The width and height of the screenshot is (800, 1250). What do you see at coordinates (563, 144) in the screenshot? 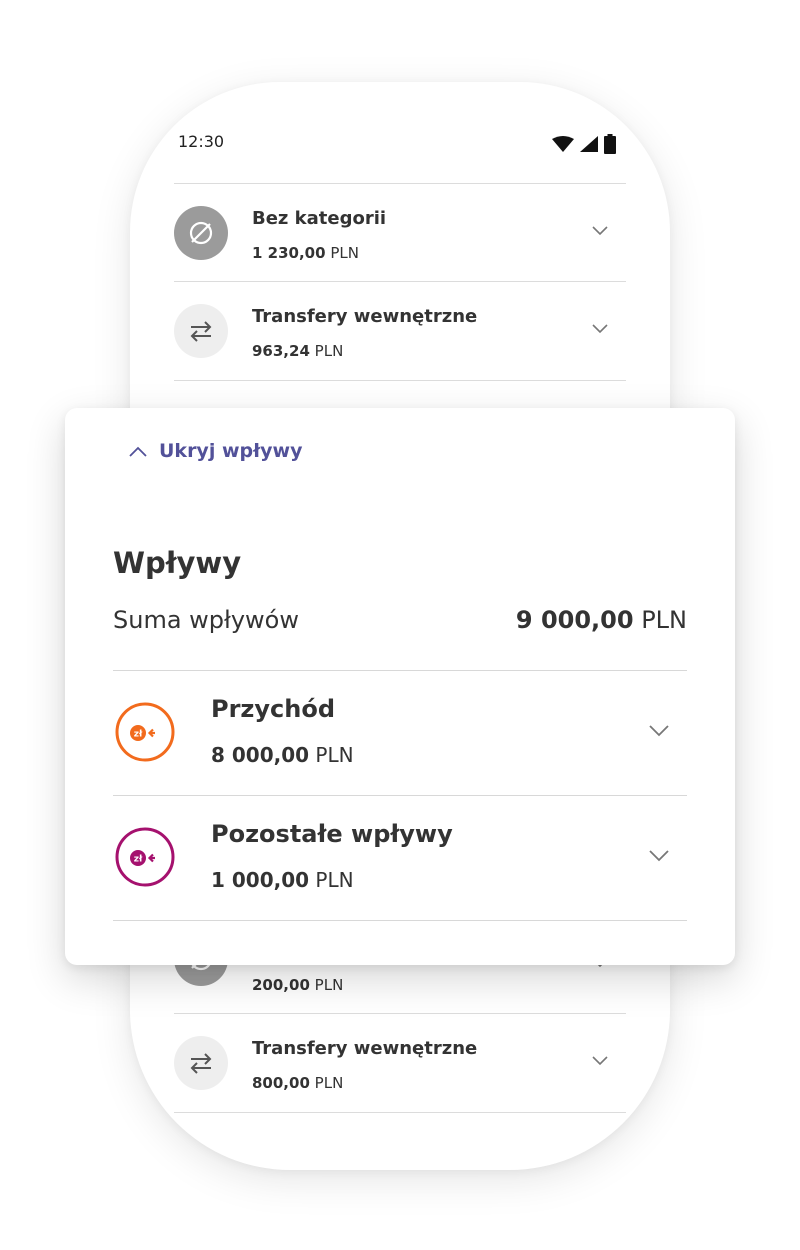
I see `wifi-icon` at bounding box center [563, 144].